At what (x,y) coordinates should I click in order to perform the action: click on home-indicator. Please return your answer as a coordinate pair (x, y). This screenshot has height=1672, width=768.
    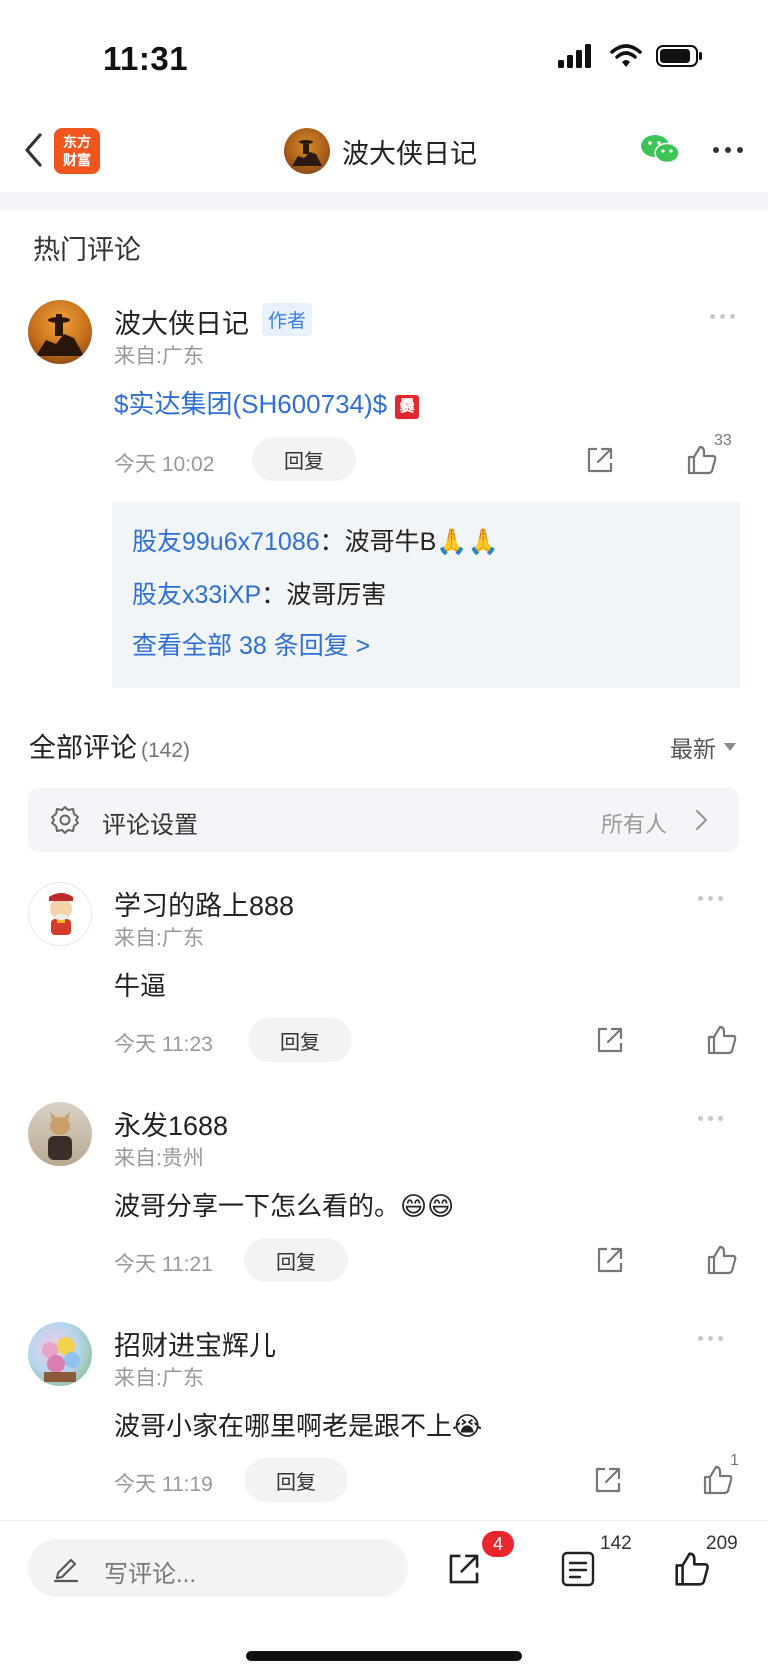
    Looking at the image, I should click on (384, 1656).